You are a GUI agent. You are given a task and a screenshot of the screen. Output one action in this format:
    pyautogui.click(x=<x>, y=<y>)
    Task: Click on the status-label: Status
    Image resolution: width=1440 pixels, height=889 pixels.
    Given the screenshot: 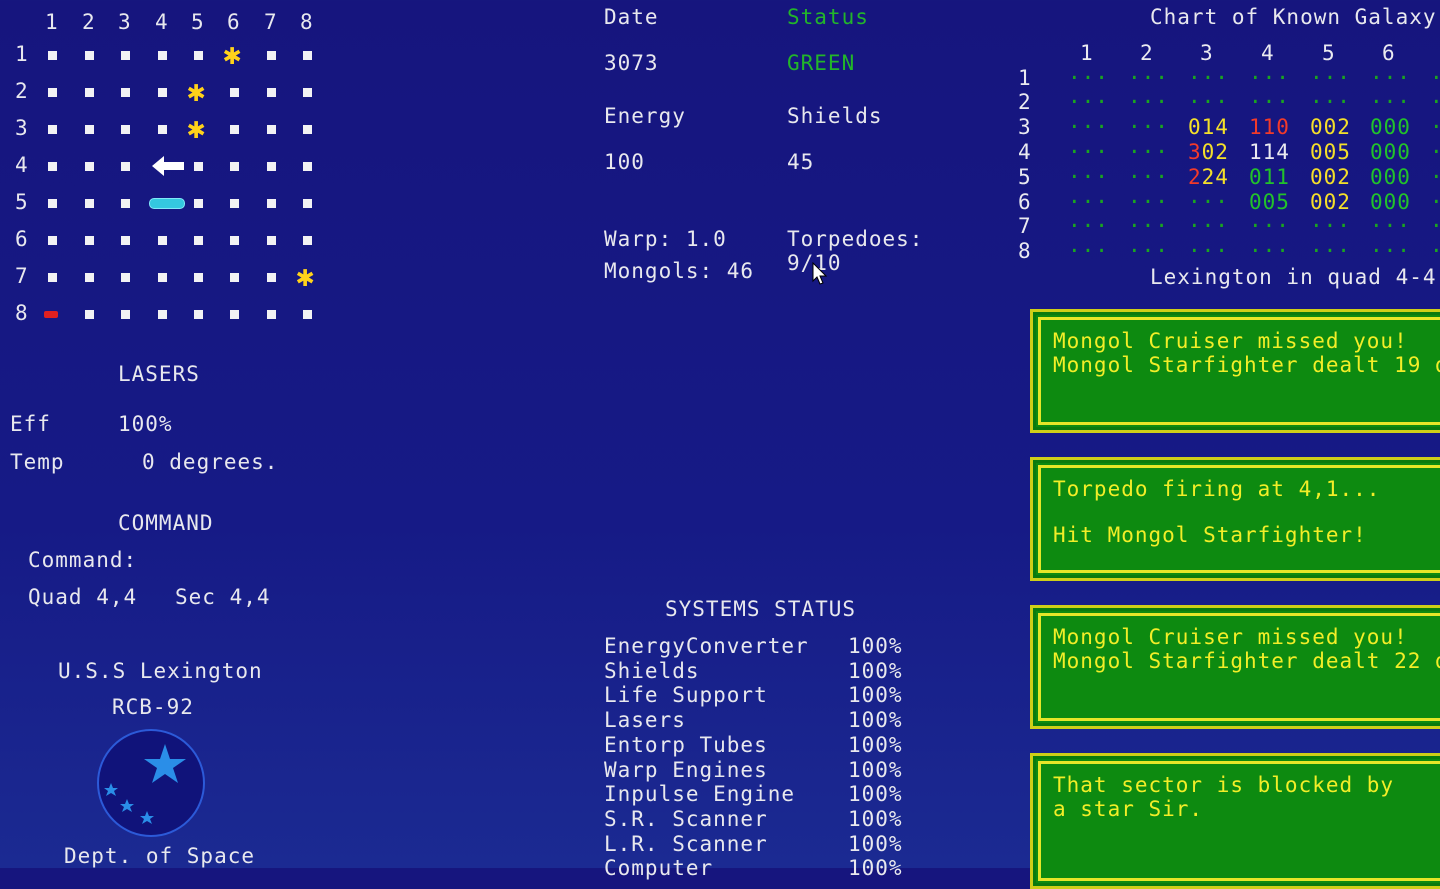 What is the action you would take?
    pyautogui.click(x=828, y=17)
    